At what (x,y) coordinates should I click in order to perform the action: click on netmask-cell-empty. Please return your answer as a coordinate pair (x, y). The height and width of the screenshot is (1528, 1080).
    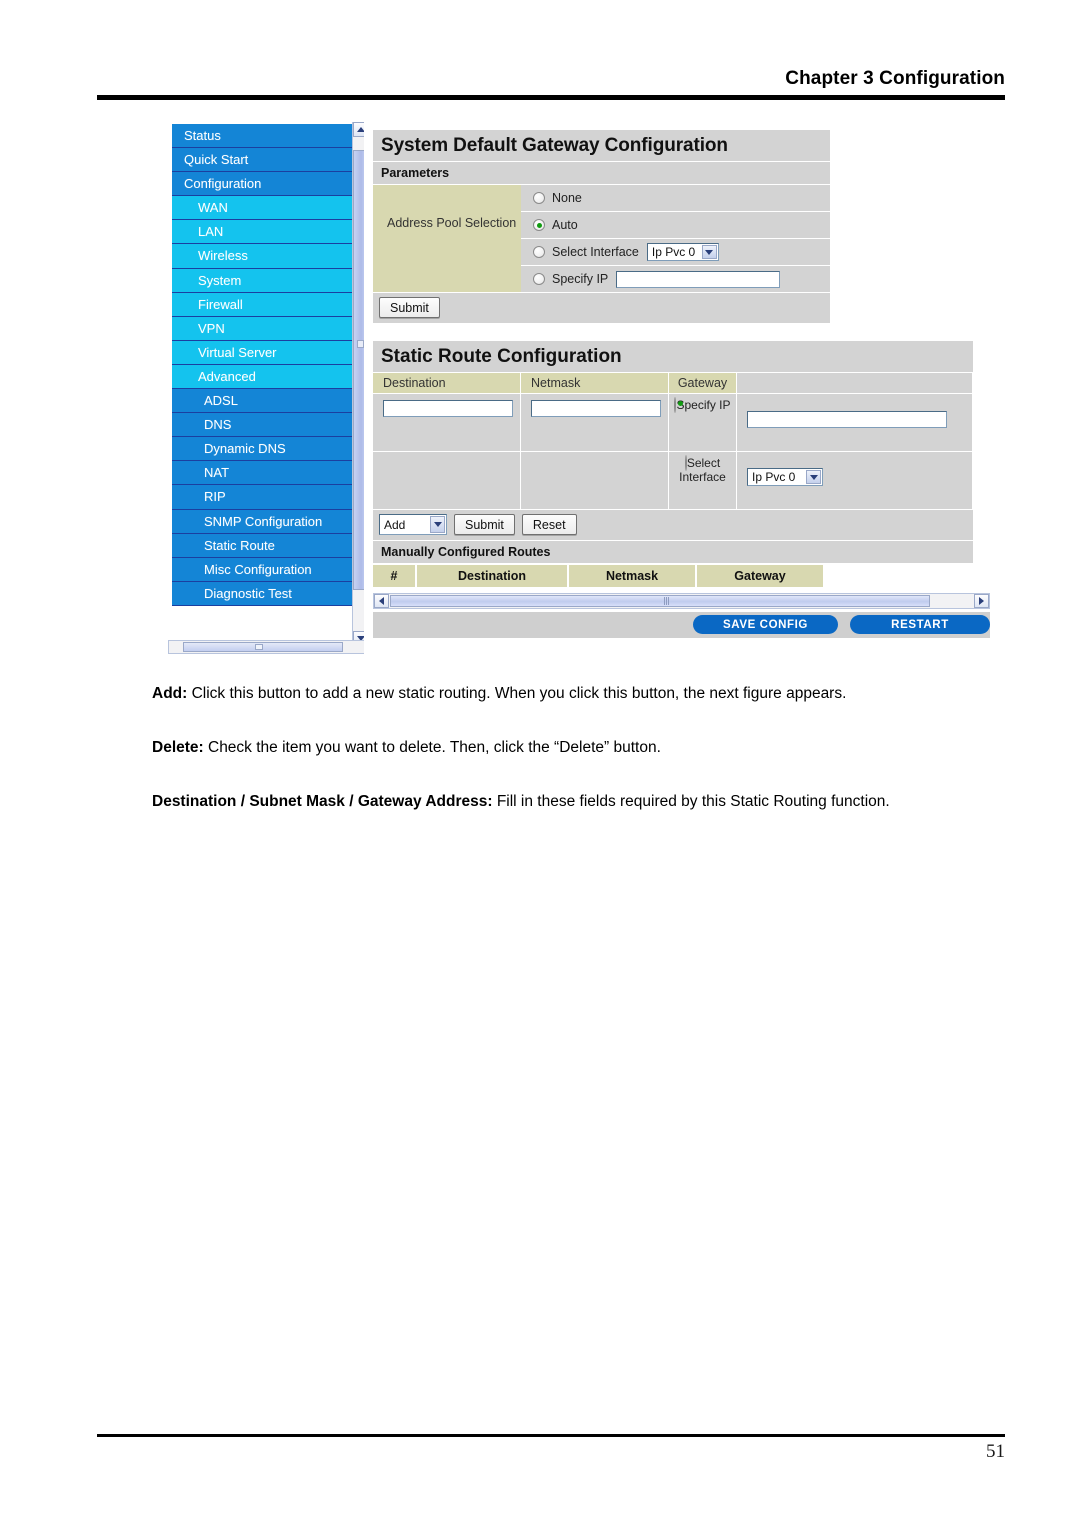
    Looking at the image, I should click on (595, 480).